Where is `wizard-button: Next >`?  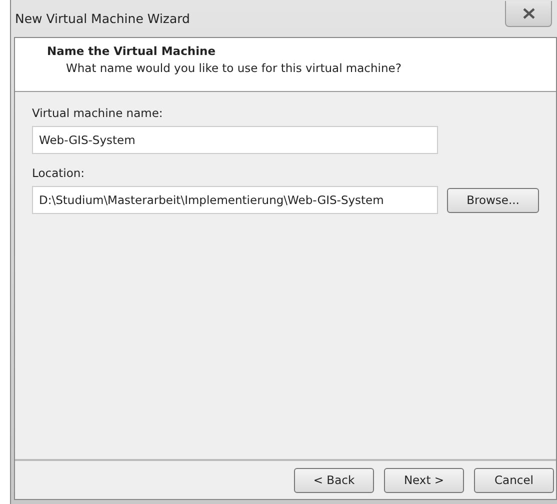 wizard-button: Next > is located at coordinates (424, 480).